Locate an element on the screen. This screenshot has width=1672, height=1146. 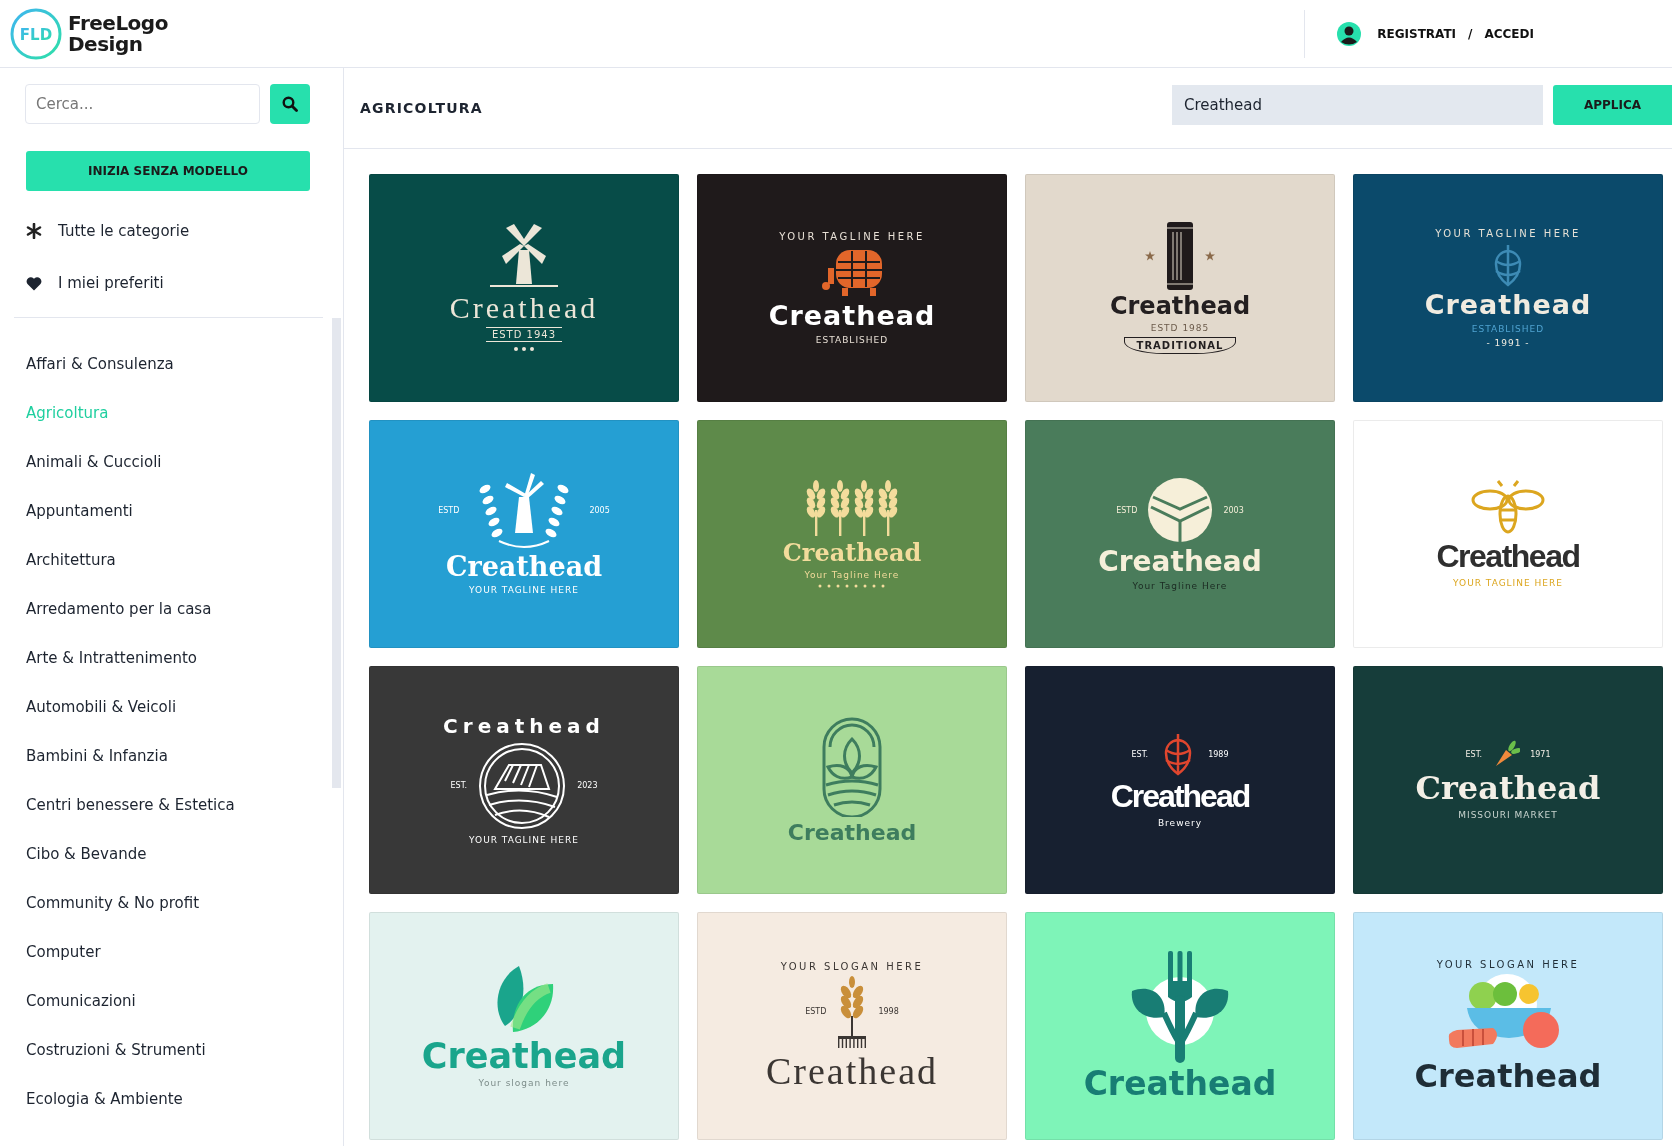
logo-name-field: Creathead is located at coordinates (1357, 105).